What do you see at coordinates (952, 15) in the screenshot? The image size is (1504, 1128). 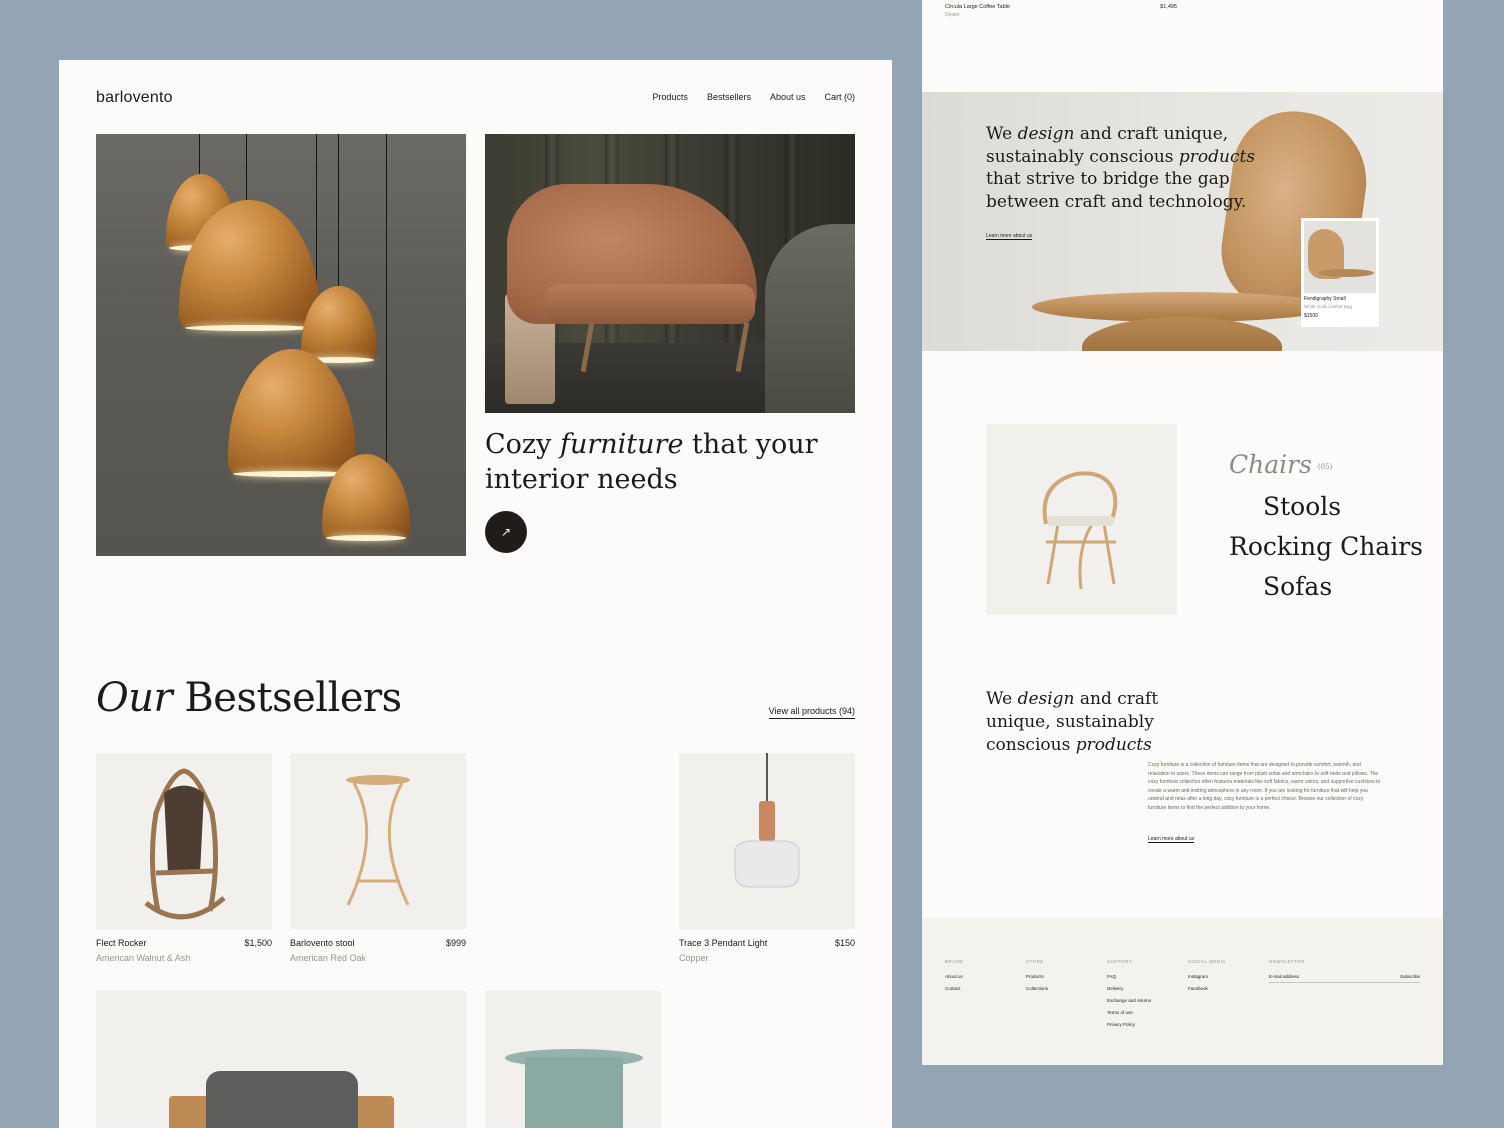 I see `item-material: Oyster` at bounding box center [952, 15].